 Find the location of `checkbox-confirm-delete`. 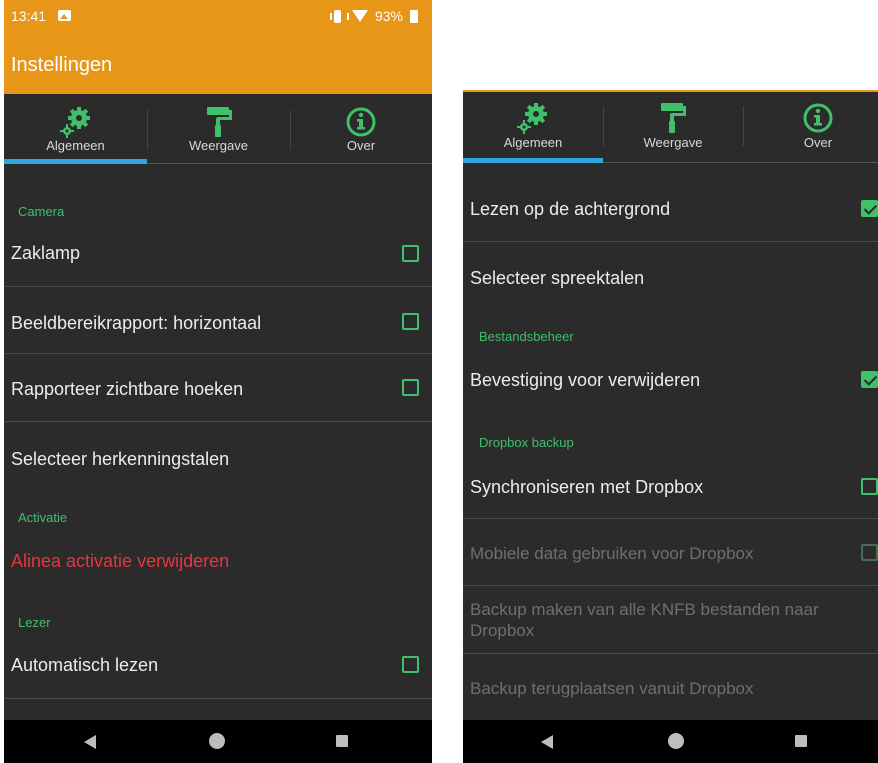

checkbox-confirm-delete is located at coordinates (869, 379).